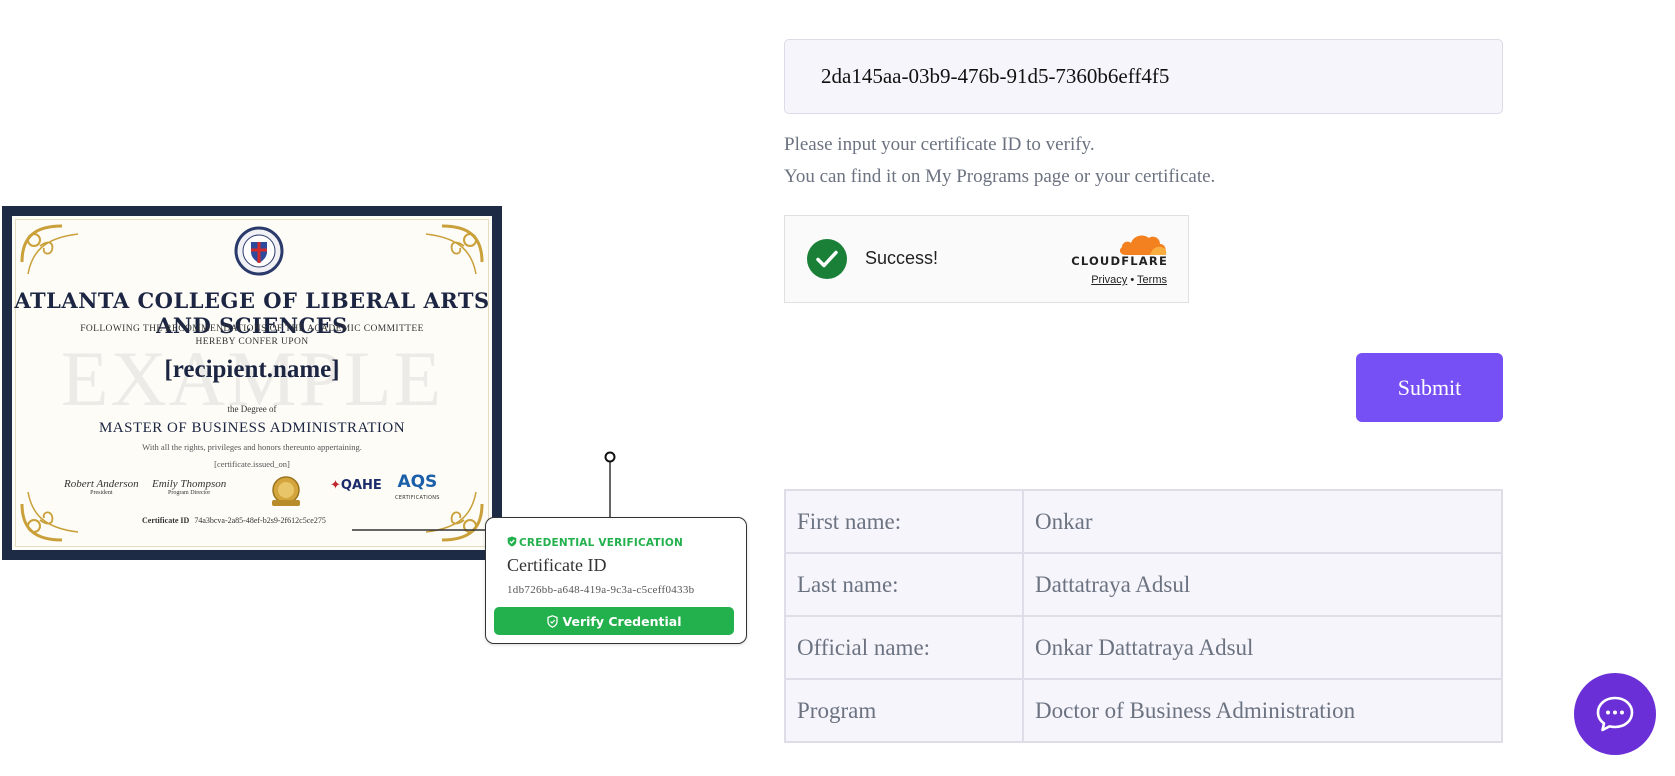 This screenshot has width=1675, height=776. What do you see at coordinates (557, 565) in the screenshot?
I see `certificate-id-label: Certificate ID` at bounding box center [557, 565].